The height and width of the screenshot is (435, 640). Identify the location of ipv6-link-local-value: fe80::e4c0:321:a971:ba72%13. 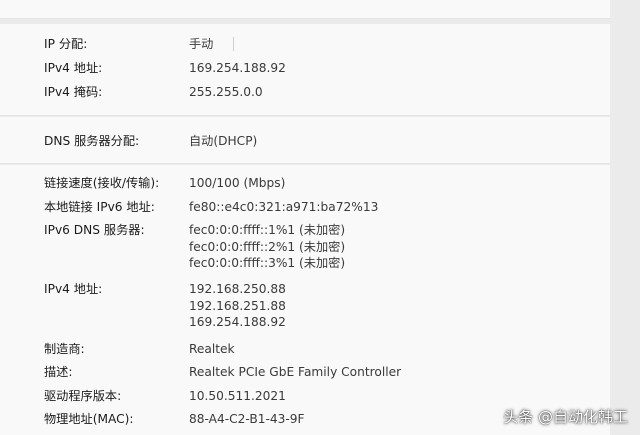
(283, 207).